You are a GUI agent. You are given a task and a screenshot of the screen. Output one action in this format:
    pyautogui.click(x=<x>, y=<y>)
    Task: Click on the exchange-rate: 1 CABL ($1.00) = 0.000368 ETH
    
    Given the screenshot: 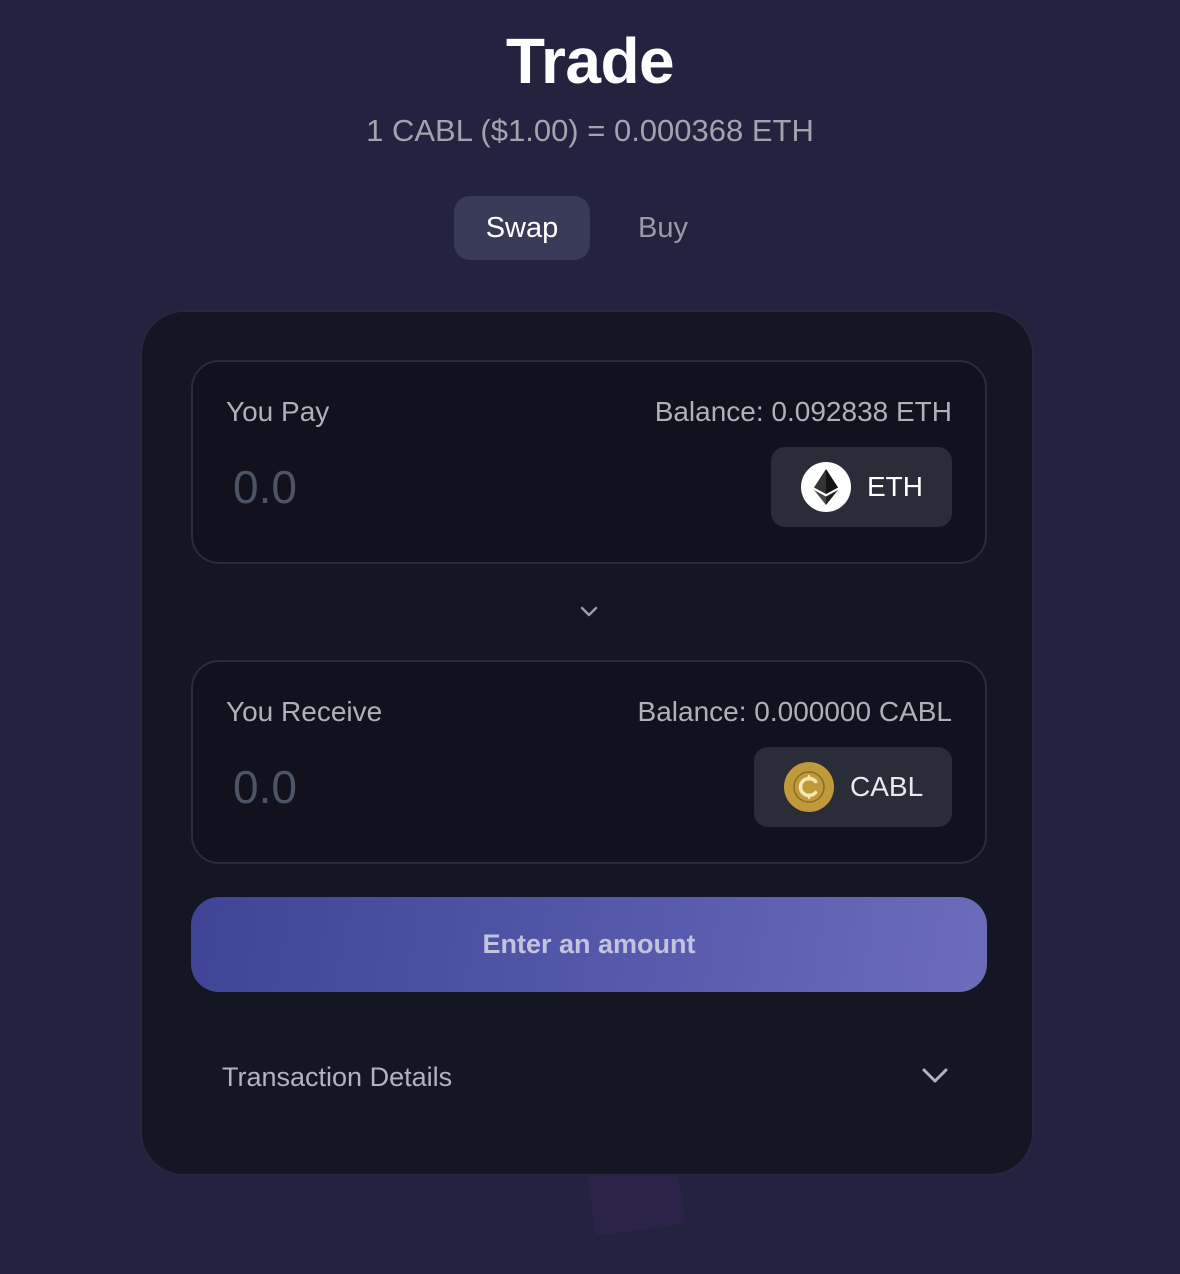 What is the action you would take?
    pyautogui.click(x=590, y=130)
    